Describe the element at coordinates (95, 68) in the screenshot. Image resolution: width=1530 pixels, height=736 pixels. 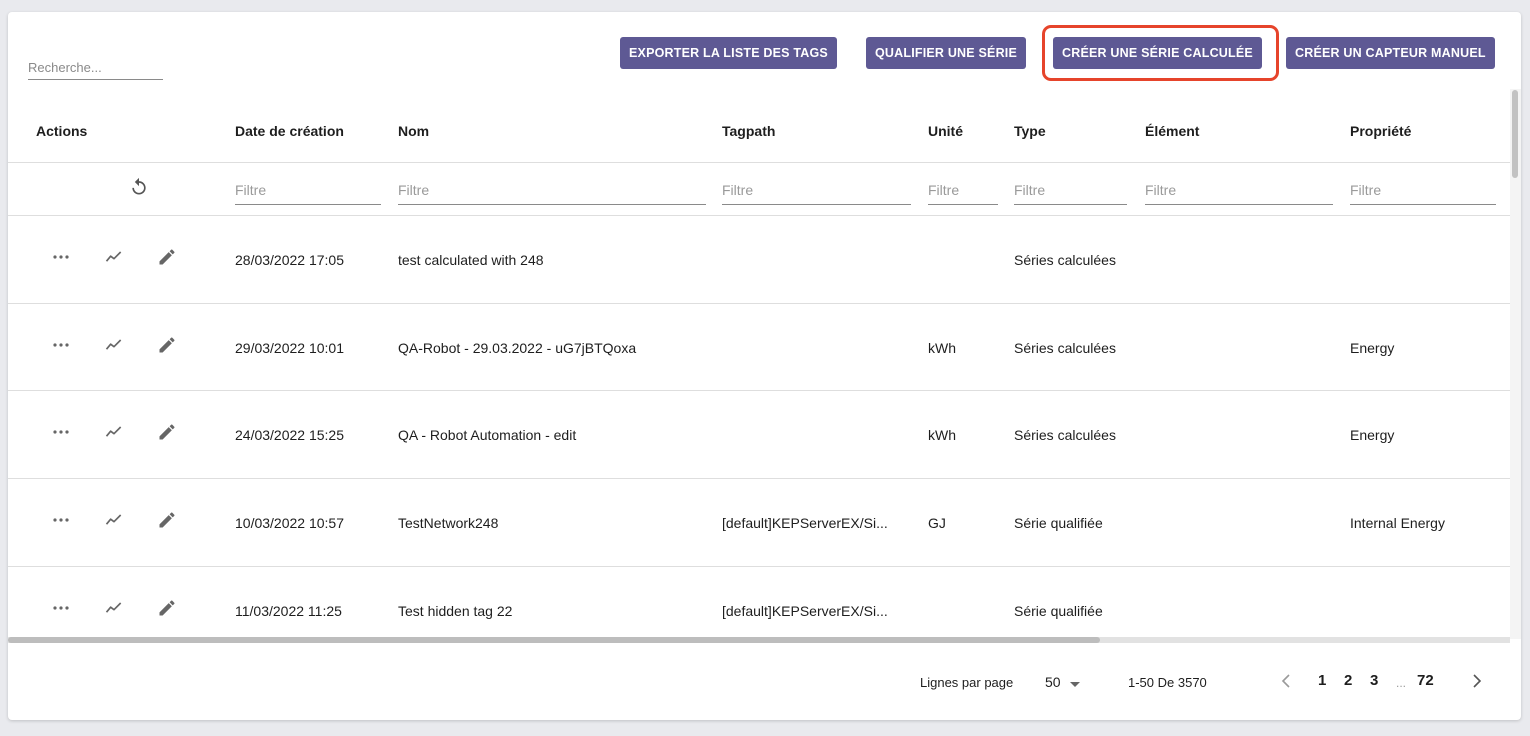
I see `search-input` at that location.